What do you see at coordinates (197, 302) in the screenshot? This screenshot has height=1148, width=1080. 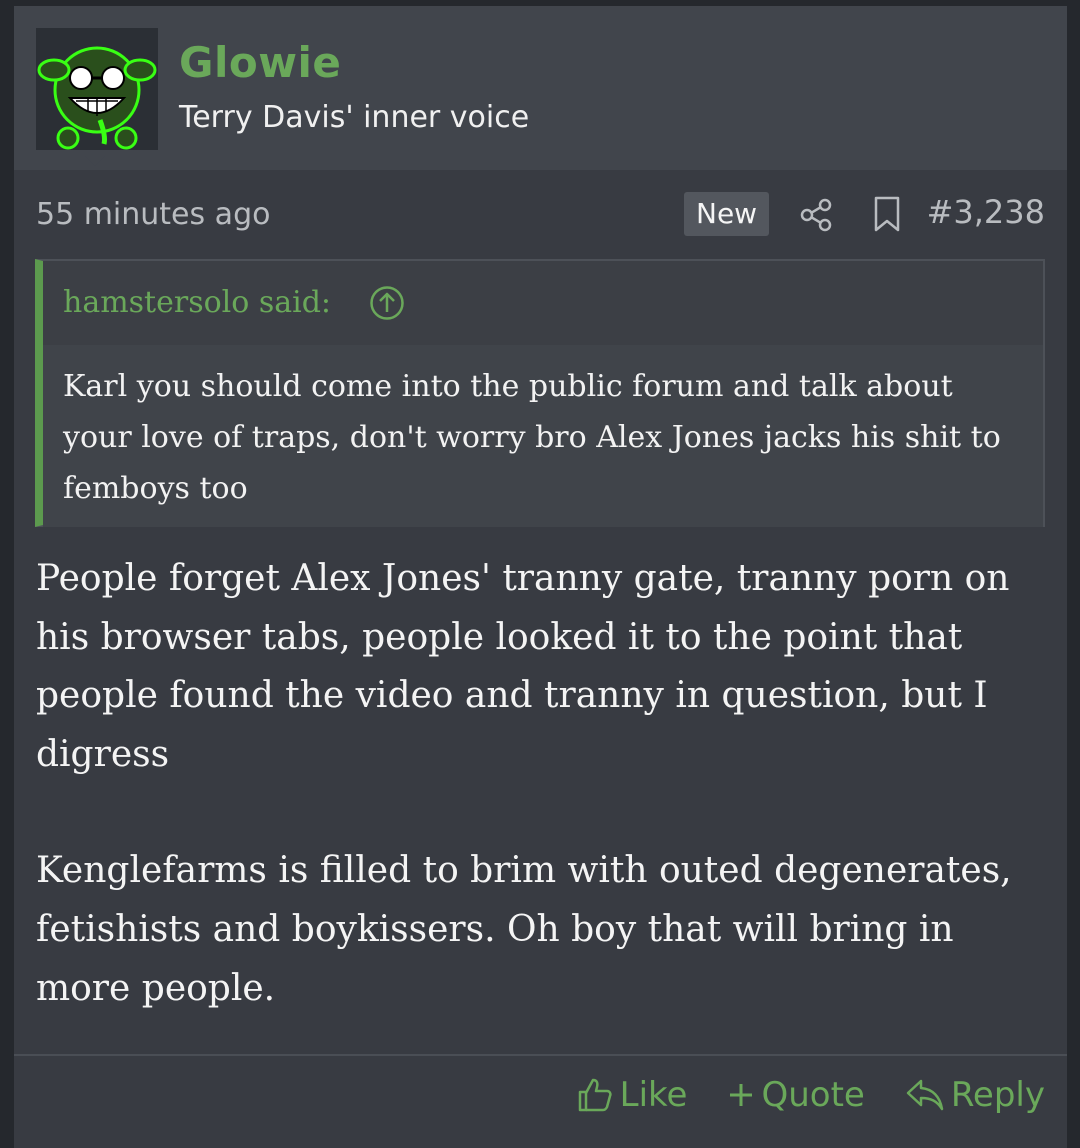 I see `quote-author-link: hamstersolo said:` at bounding box center [197, 302].